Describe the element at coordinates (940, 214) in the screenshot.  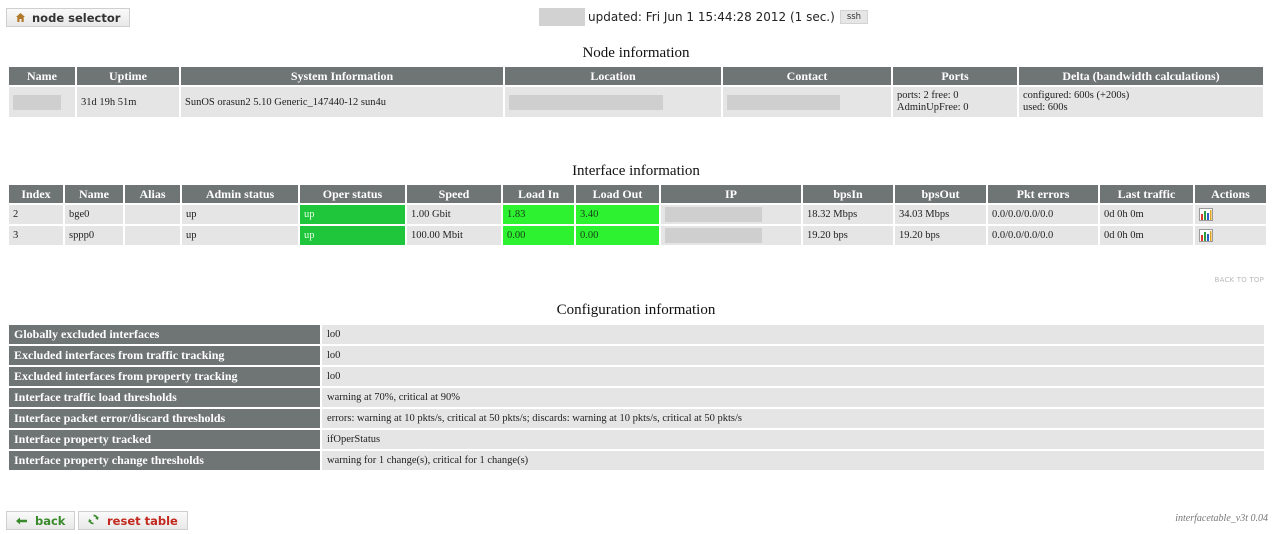
I see `bps-out-cell: 34.03 Mbps` at that location.